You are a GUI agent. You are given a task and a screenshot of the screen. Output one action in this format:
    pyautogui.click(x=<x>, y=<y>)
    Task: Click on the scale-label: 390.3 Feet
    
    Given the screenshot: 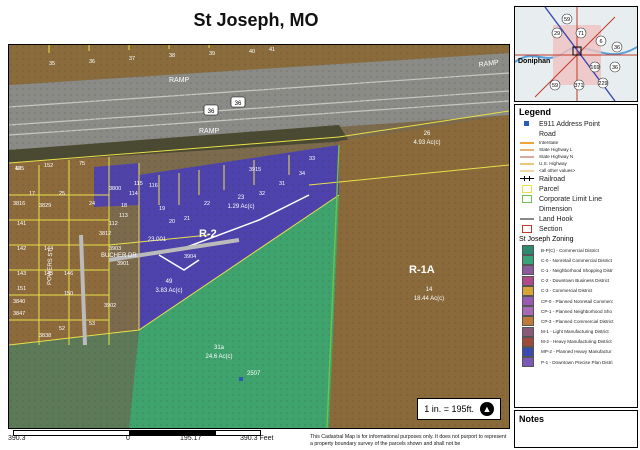 What is the action you would take?
    pyautogui.click(x=257, y=438)
    